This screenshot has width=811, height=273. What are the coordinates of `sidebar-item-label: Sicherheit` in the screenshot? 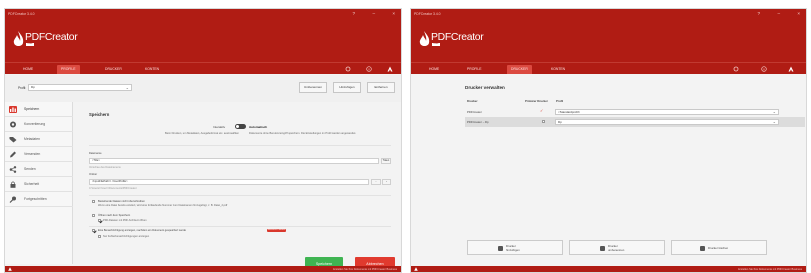 It's located at (32, 184).